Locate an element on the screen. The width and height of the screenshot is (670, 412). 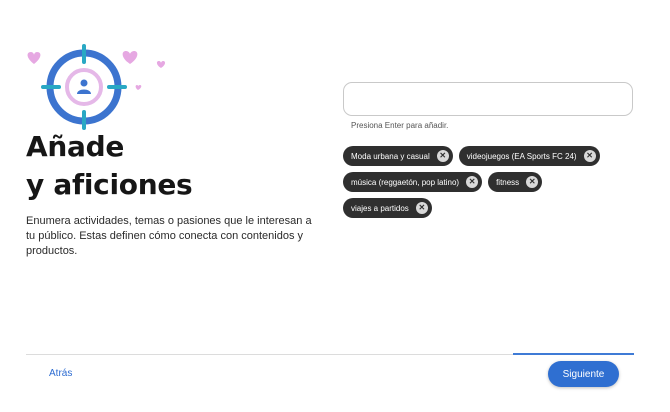
chip-label: videojuegos (EA Sports FC 24) is located at coordinates (521, 156).